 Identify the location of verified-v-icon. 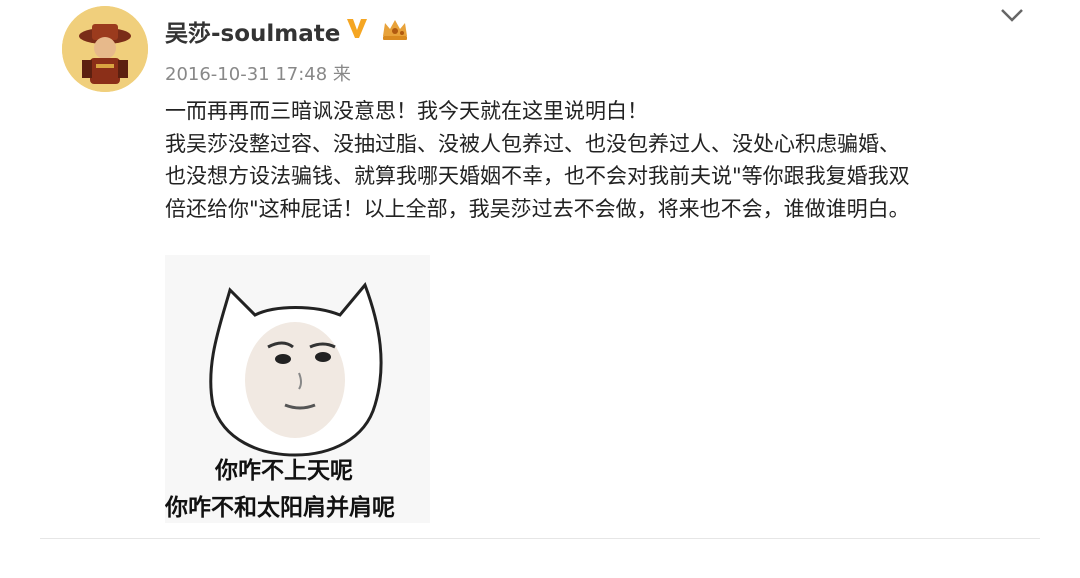
(357, 28).